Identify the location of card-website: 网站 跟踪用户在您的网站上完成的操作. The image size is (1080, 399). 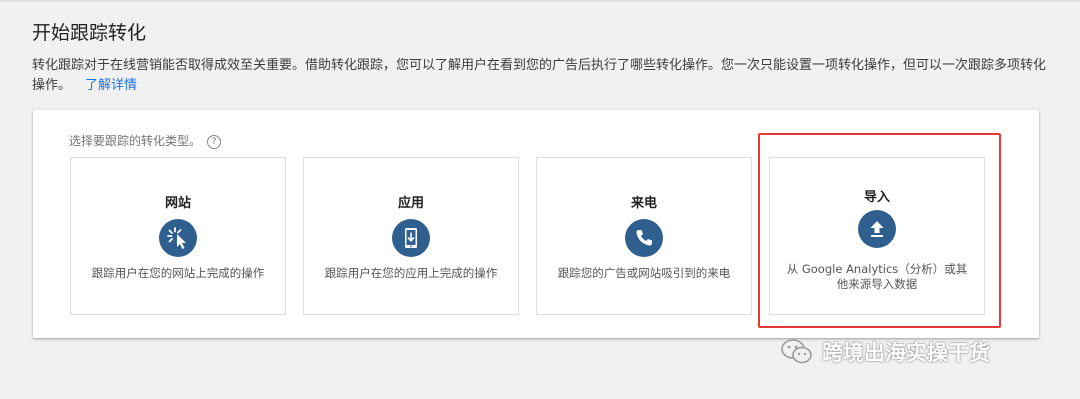
(178, 236).